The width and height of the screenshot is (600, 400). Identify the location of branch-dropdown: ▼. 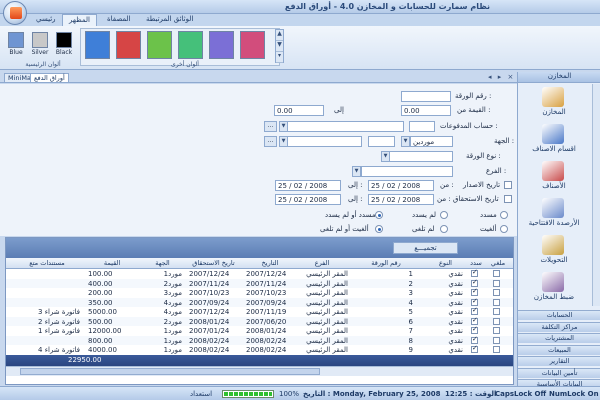
(356, 171).